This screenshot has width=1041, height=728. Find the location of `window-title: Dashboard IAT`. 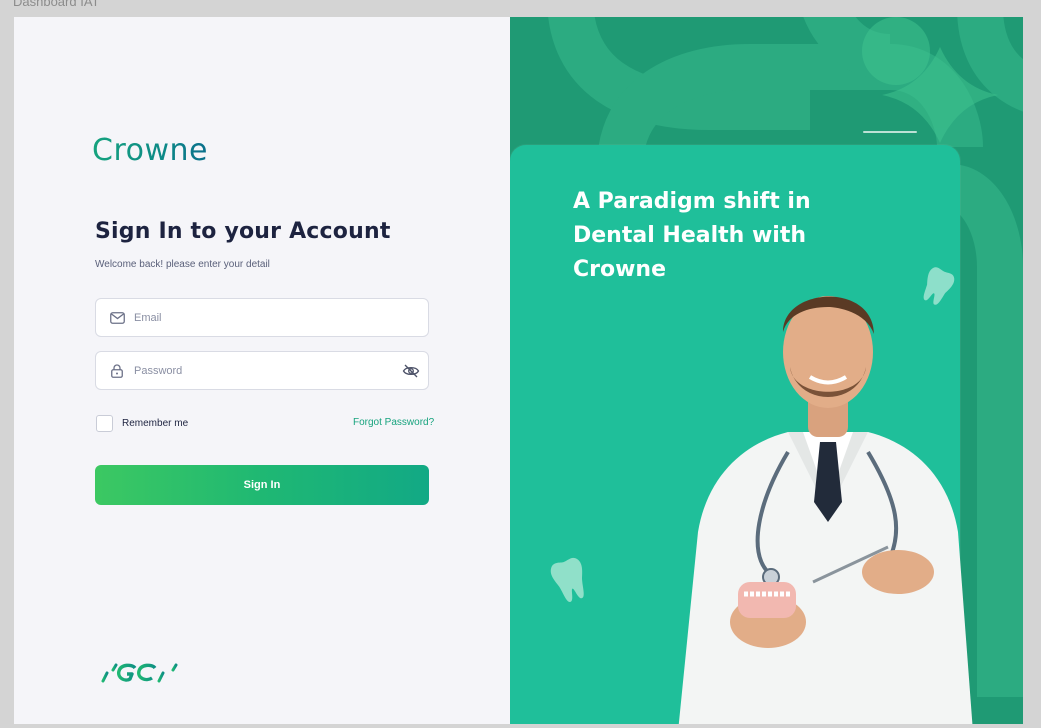

window-title: Dashboard IAT is located at coordinates (56, 4).